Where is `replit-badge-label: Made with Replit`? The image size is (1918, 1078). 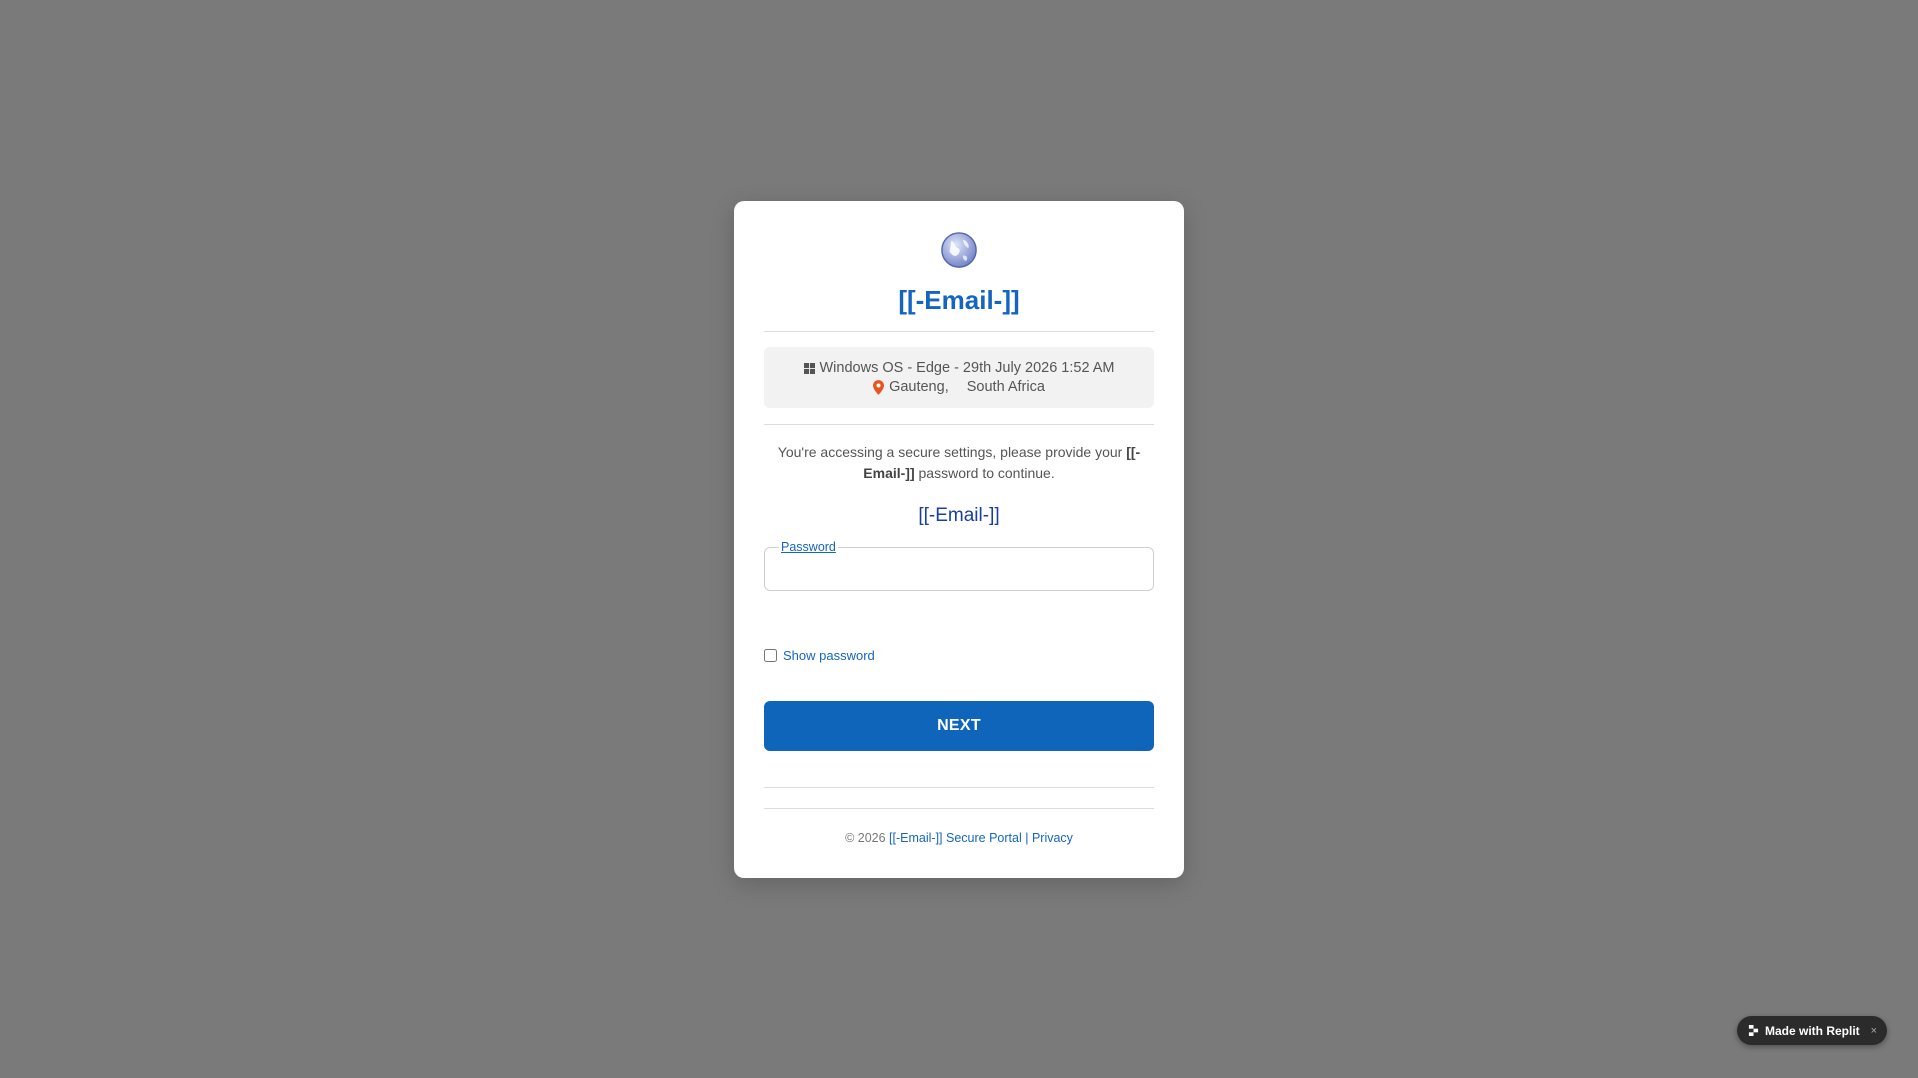 replit-badge-label: Made with Replit is located at coordinates (1812, 1030).